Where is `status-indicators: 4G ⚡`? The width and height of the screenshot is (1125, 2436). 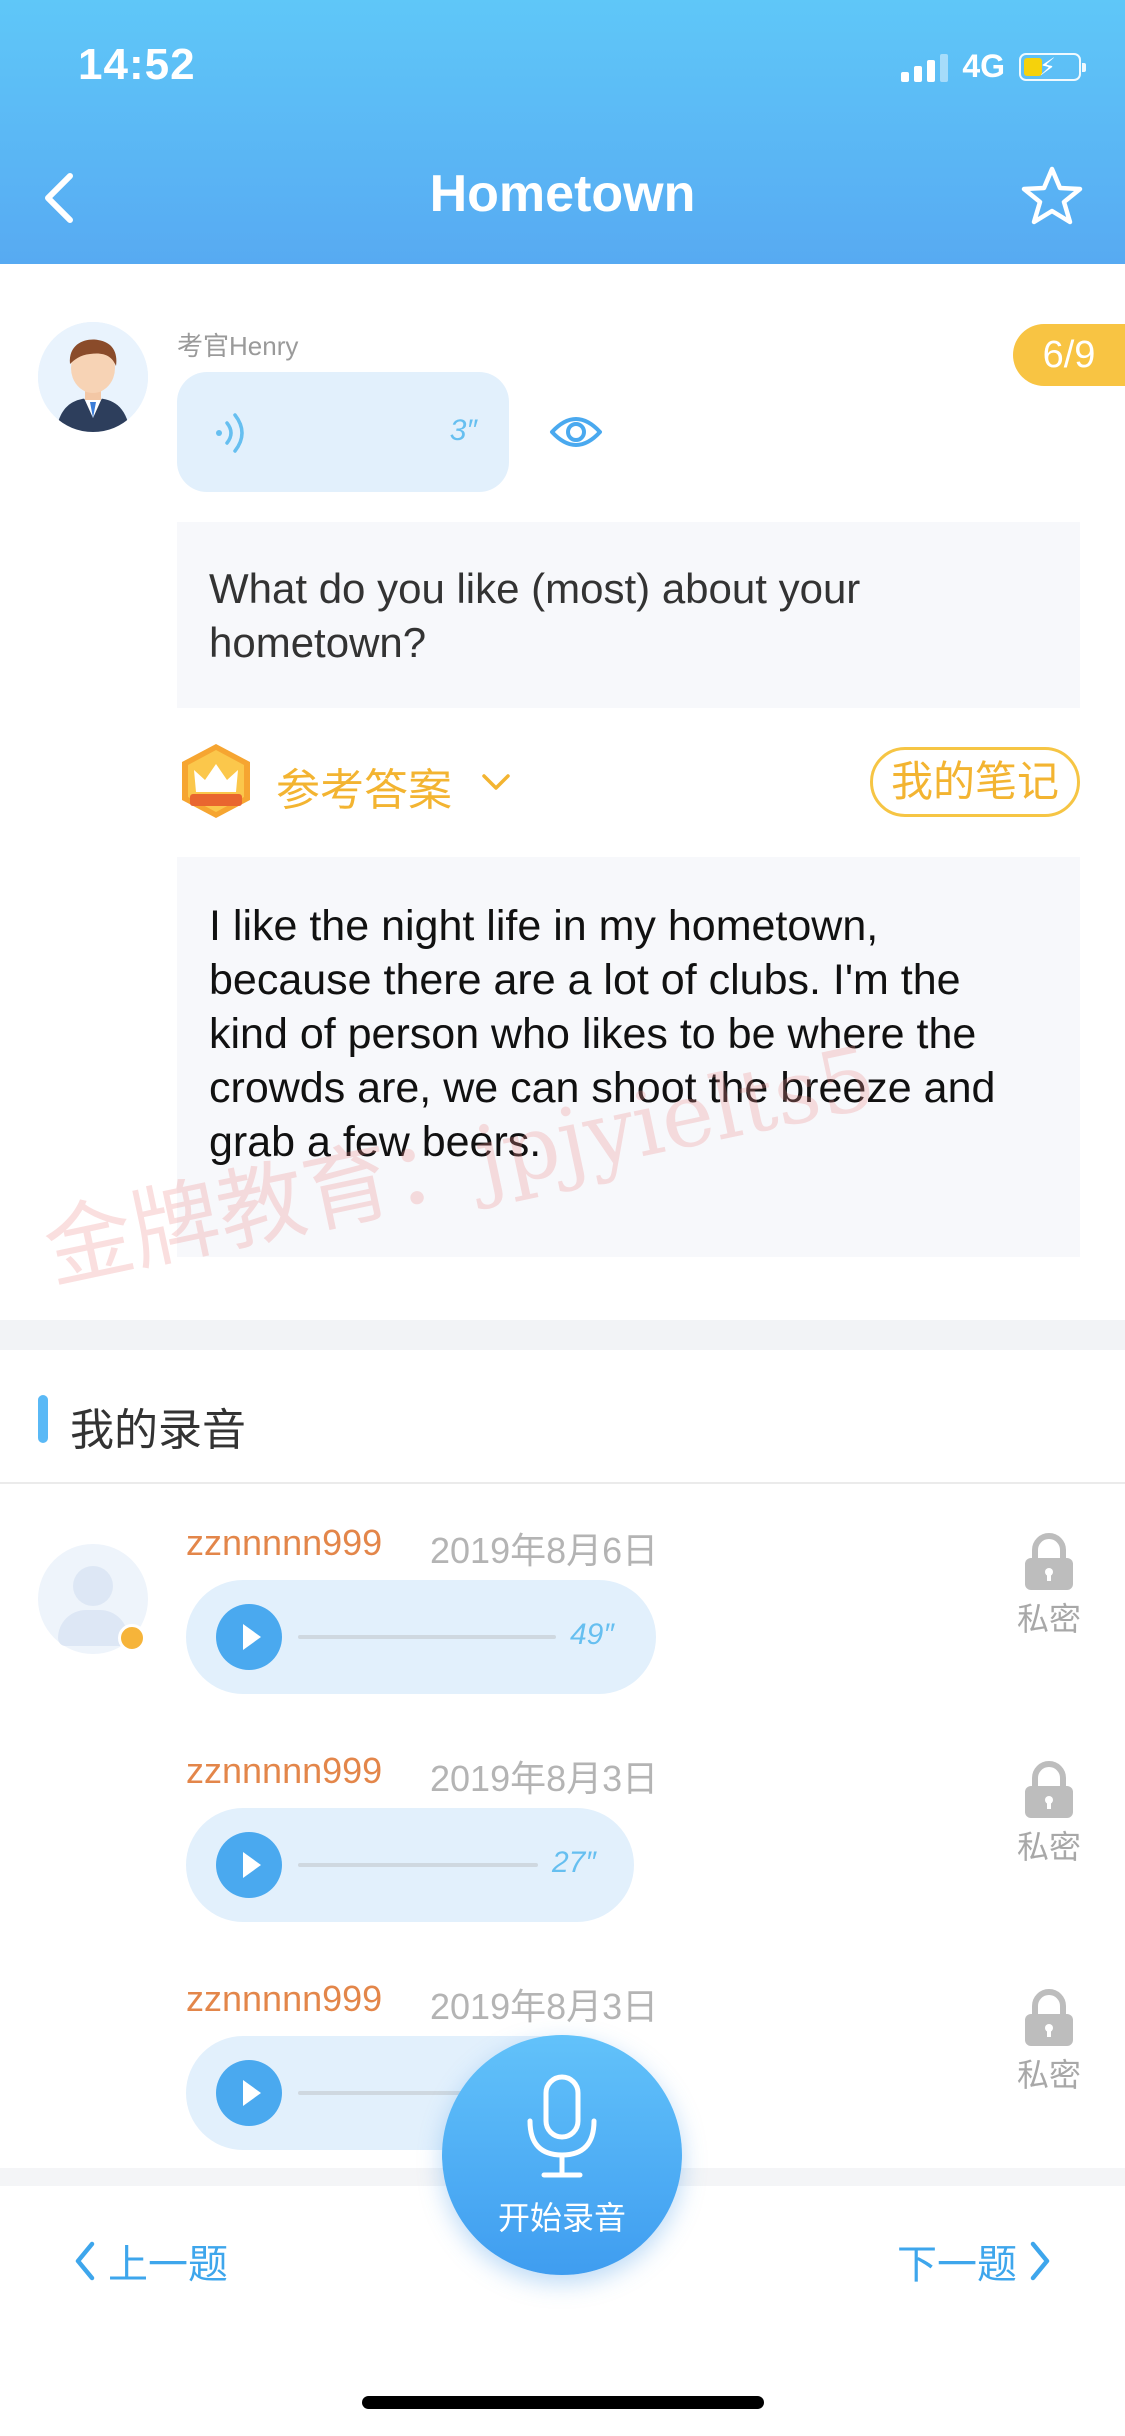
status-indicators: 4G ⚡ is located at coordinates (993, 66).